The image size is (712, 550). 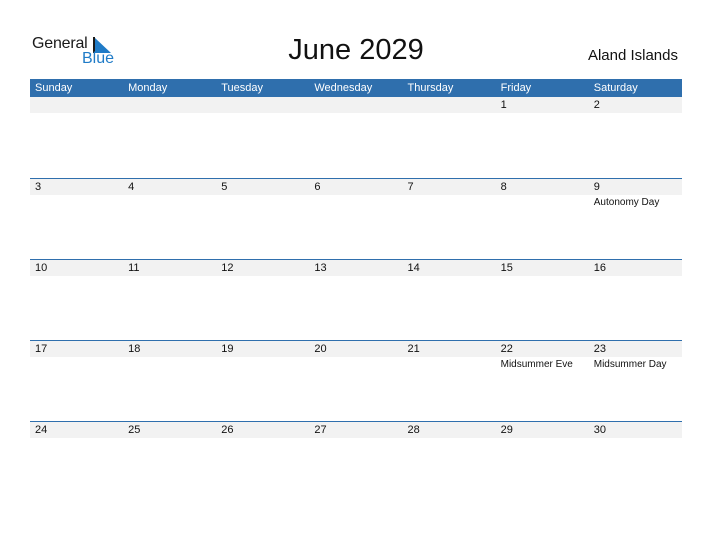 I want to click on day-number-bar: 3 4 5 6 7 8 9, so click(x=356, y=187).